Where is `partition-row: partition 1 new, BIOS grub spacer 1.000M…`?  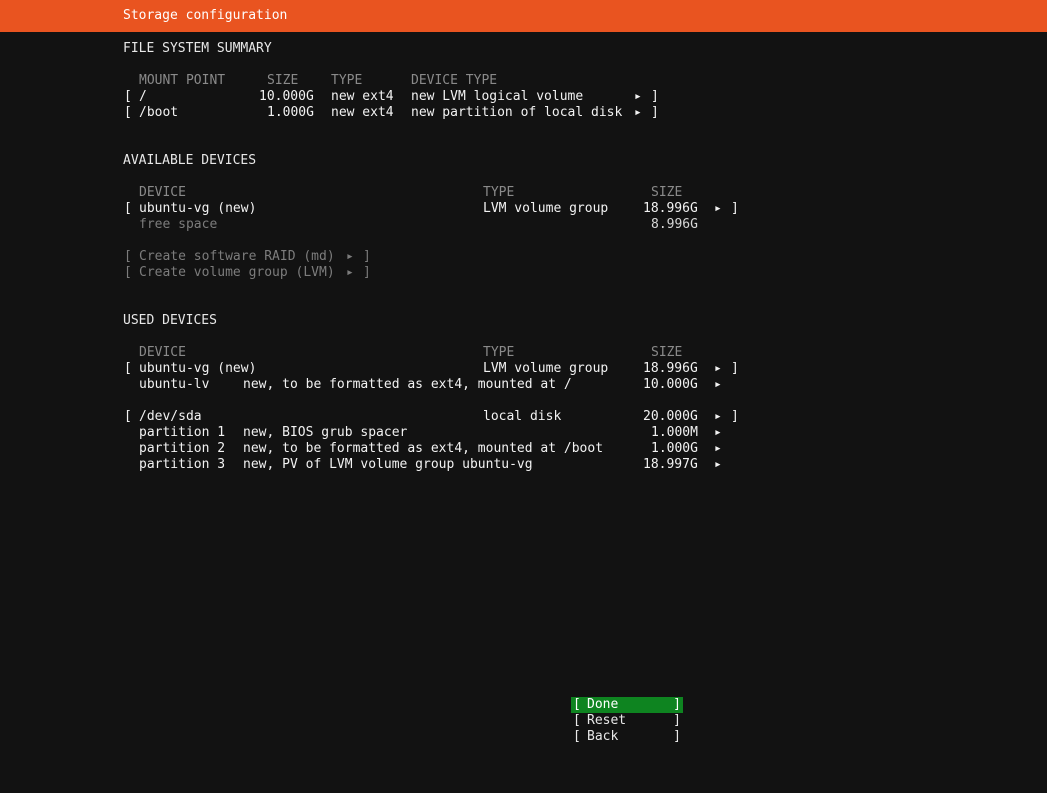
partition-row: partition 1 new, BIOS grub spacer 1.000M… is located at coordinates (523, 433).